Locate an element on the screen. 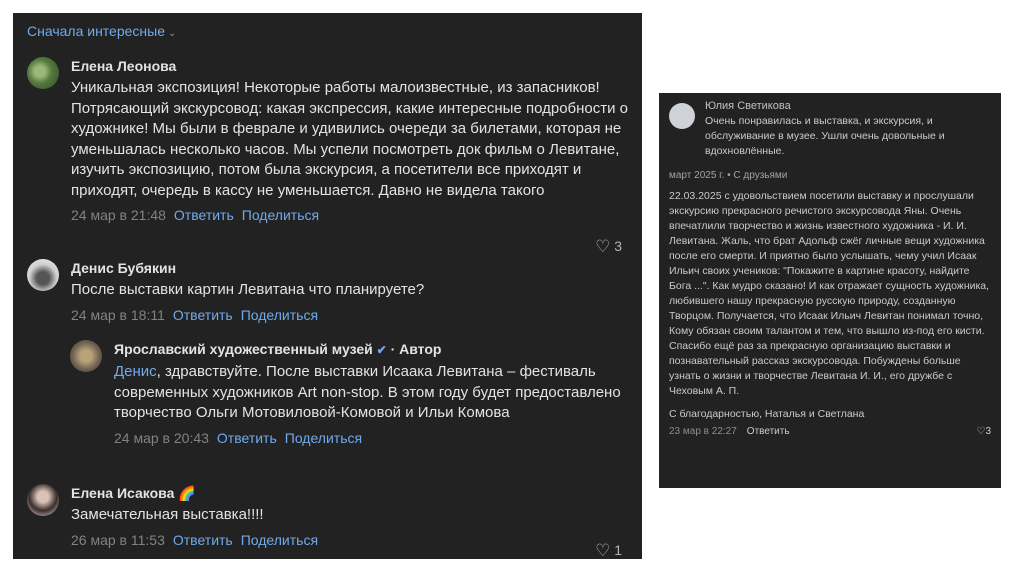 This screenshot has width=1024, height=574. comment-date: 26 мар в 11:53 is located at coordinates (118, 540).